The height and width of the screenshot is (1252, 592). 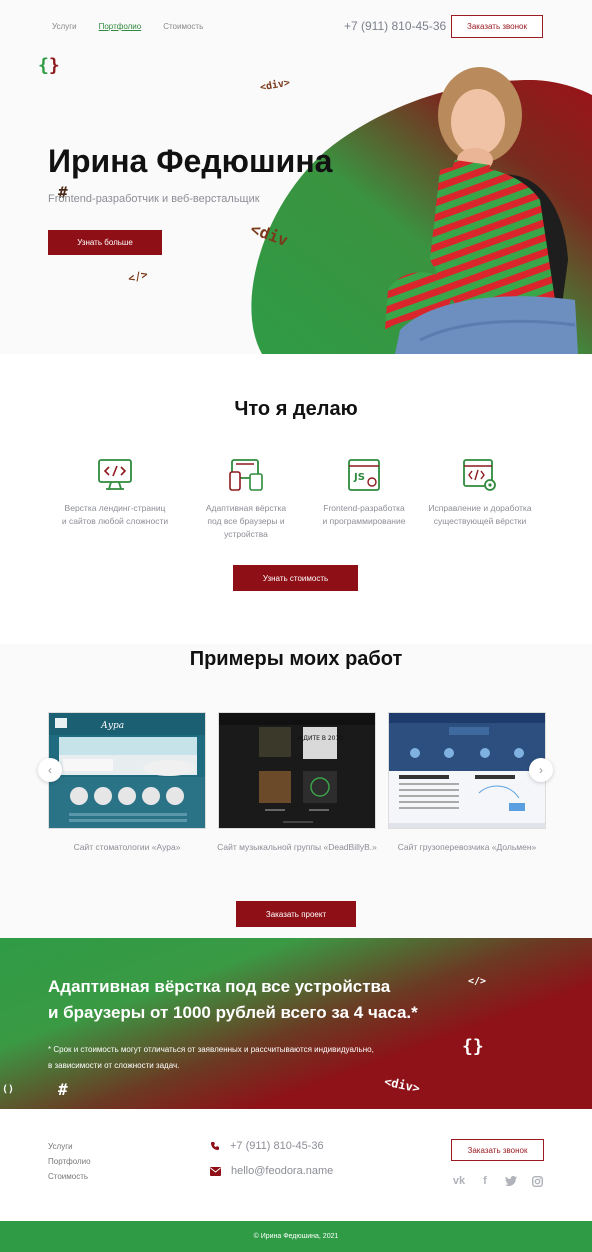 I want to click on footer-links: Услуги Портфолио Стоимость, so click(x=69, y=1161).